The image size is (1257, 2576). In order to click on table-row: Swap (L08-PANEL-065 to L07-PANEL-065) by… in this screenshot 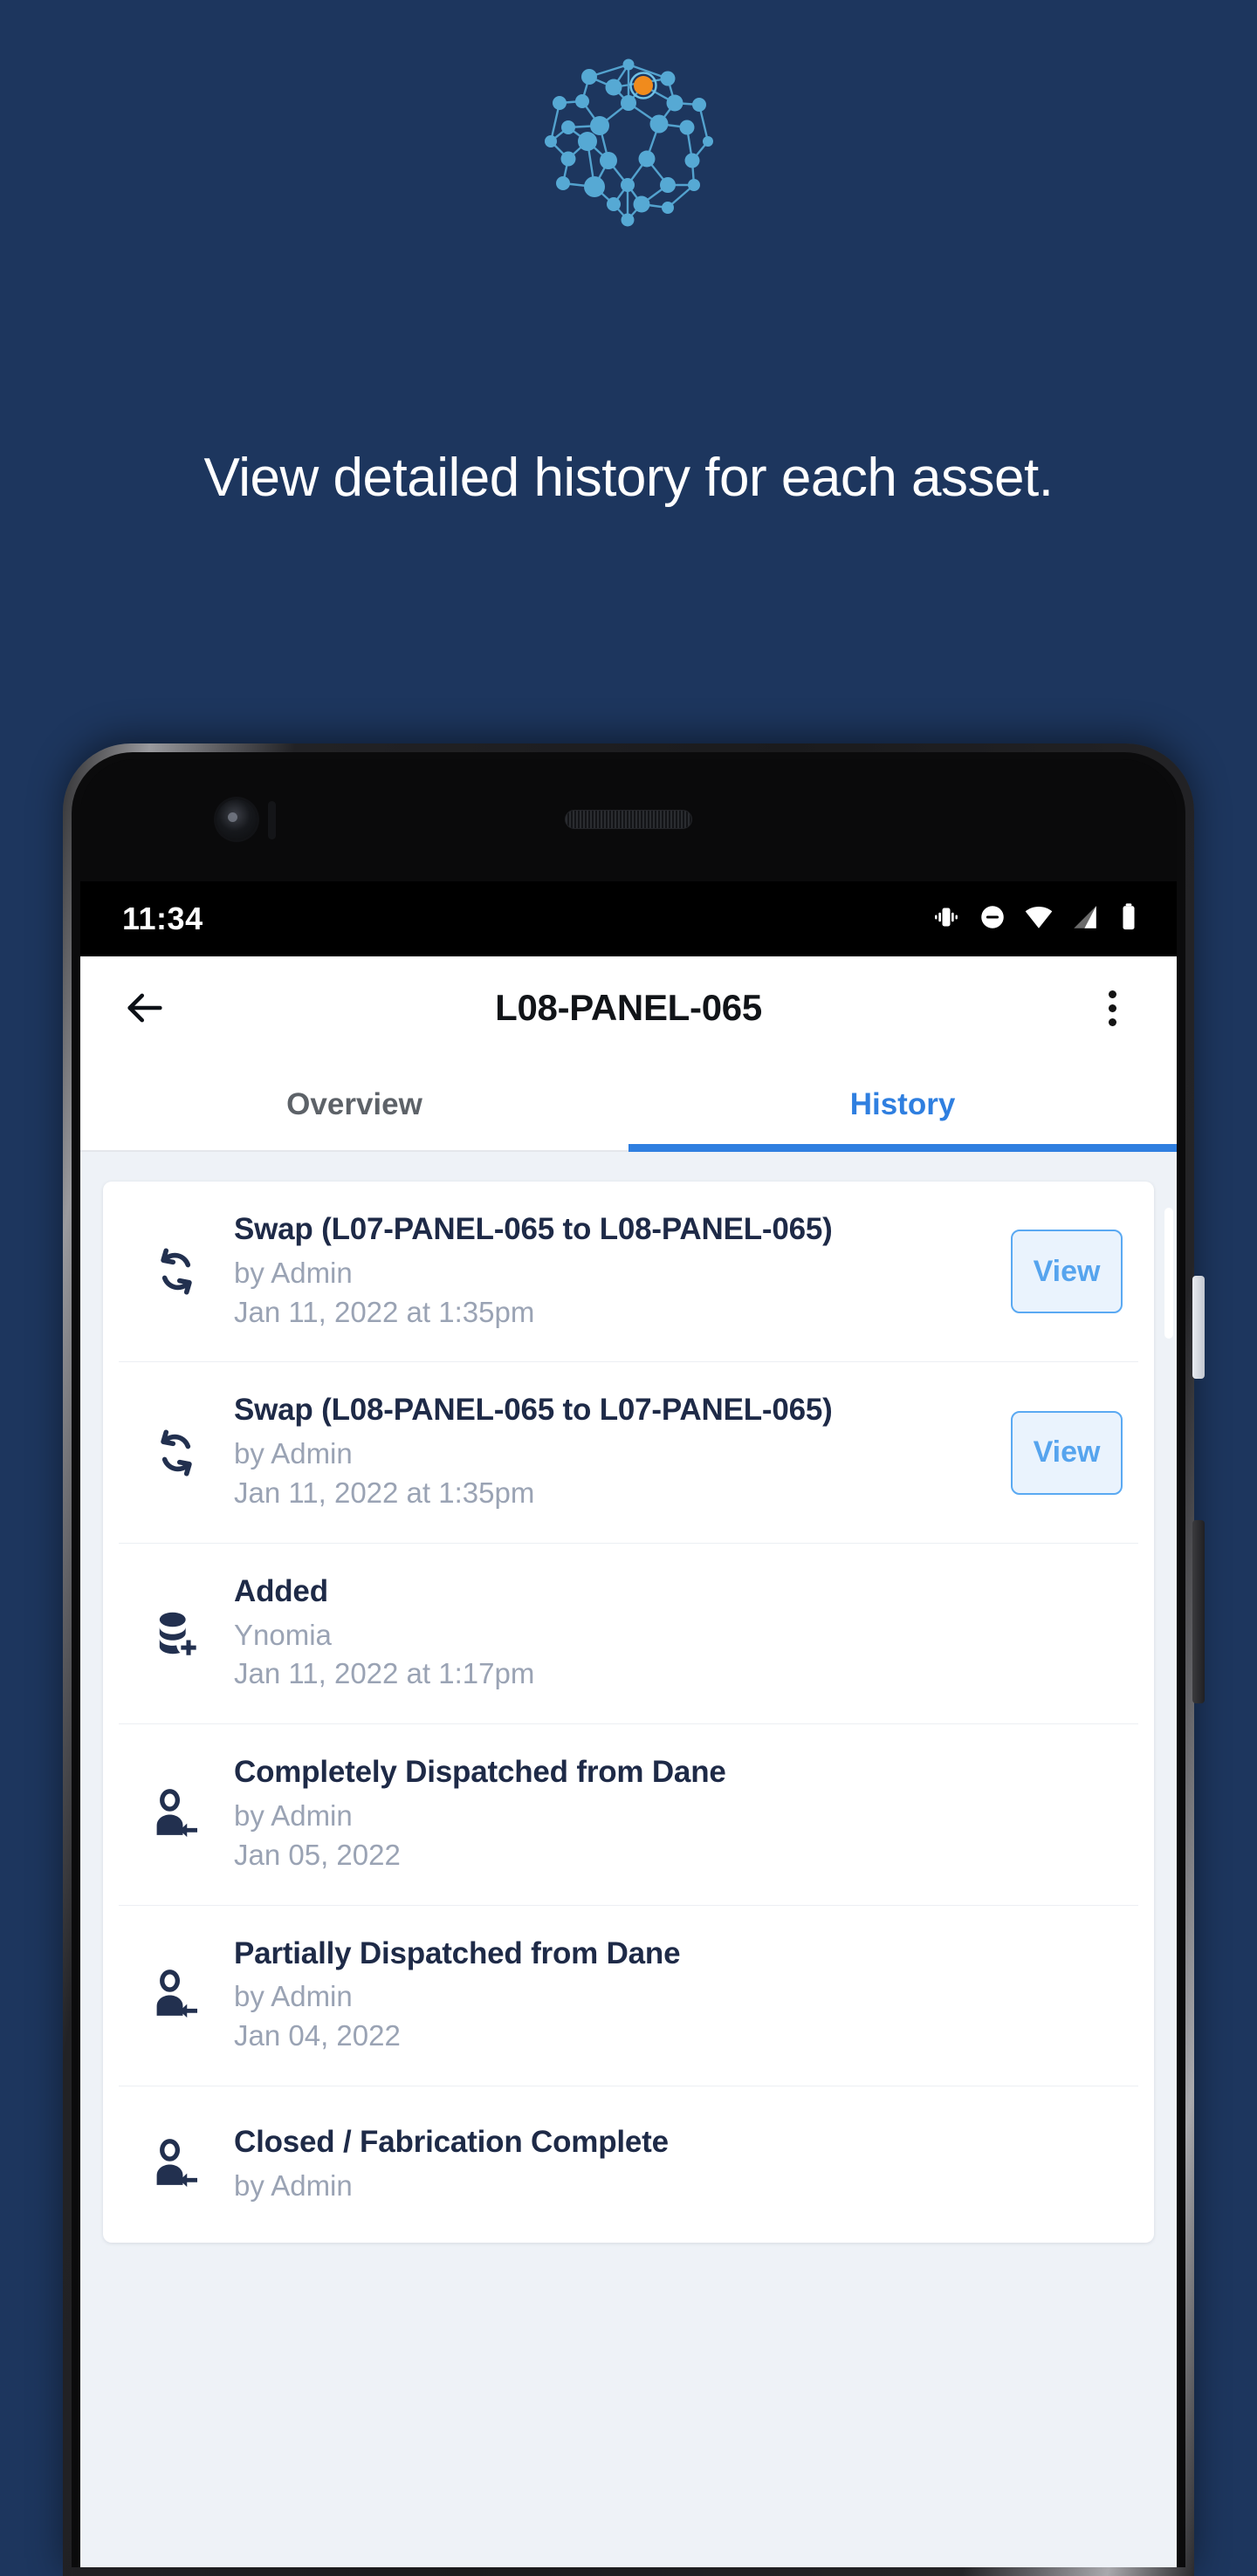, I will do `click(628, 1452)`.